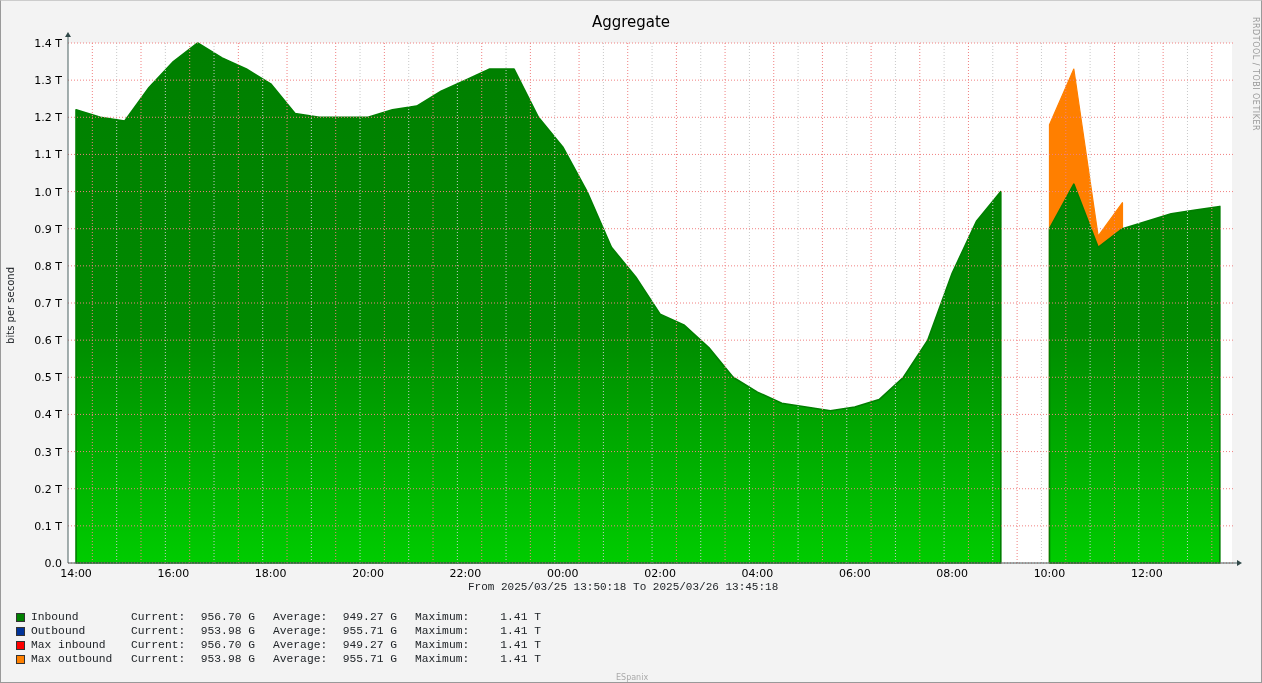 The width and height of the screenshot is (1262, 683). I want to click on y-tick-label: 0.5 T, so click(48, 378).